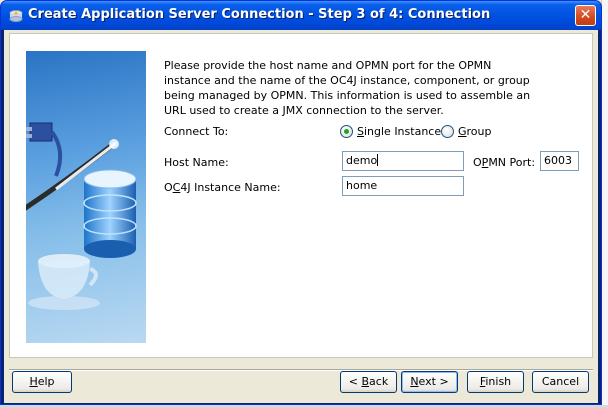  What do you see at coordinates (604, 204) in the screenshot?
I see `background-window-edge` at bounding box center [604, 204].